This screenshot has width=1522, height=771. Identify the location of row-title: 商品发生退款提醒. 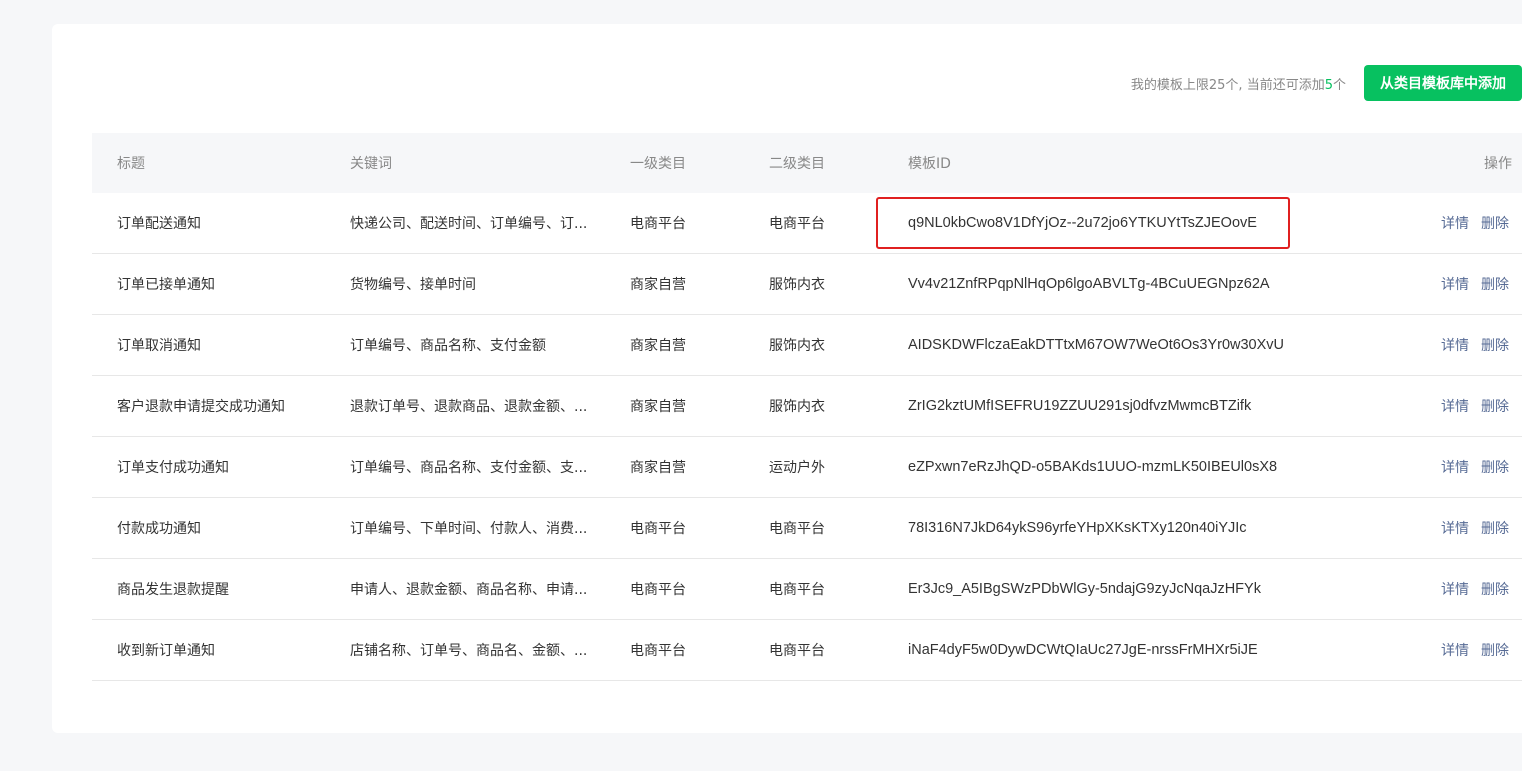
(173, 590).